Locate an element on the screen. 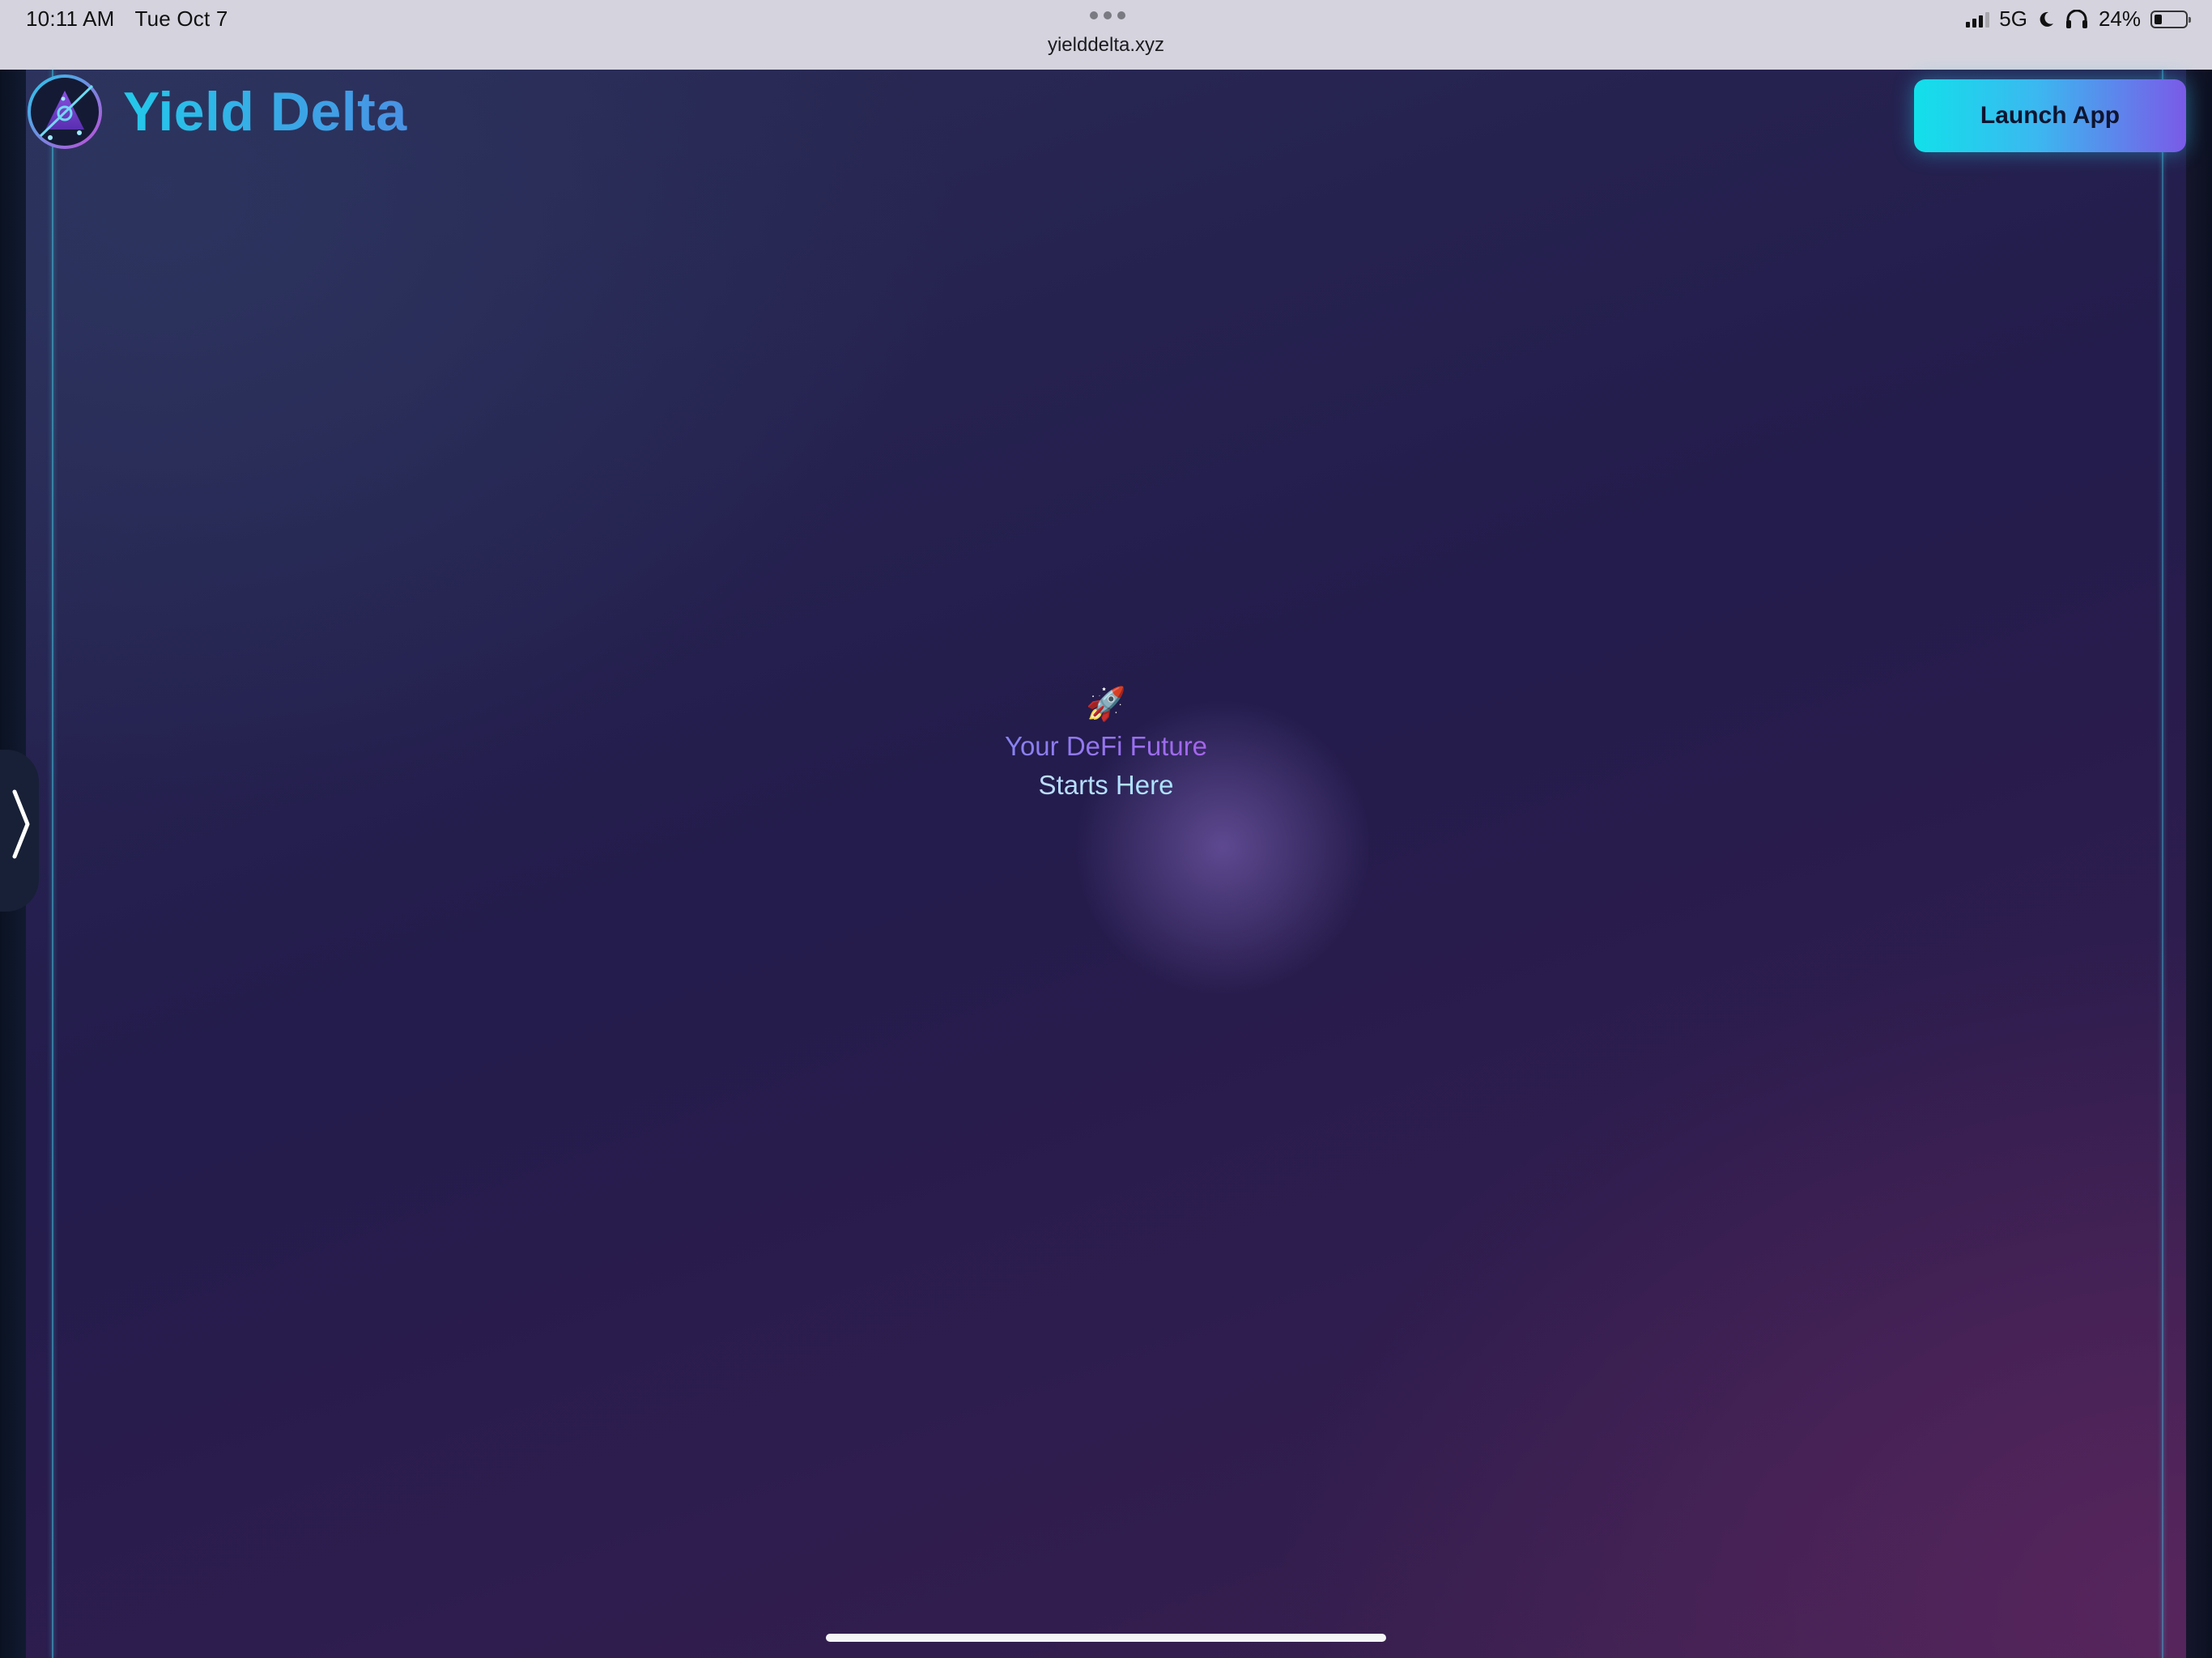 The height and width of the screenshot is (1658, 2212). battery-percent: 24% is located at coordinates (2119, 18).